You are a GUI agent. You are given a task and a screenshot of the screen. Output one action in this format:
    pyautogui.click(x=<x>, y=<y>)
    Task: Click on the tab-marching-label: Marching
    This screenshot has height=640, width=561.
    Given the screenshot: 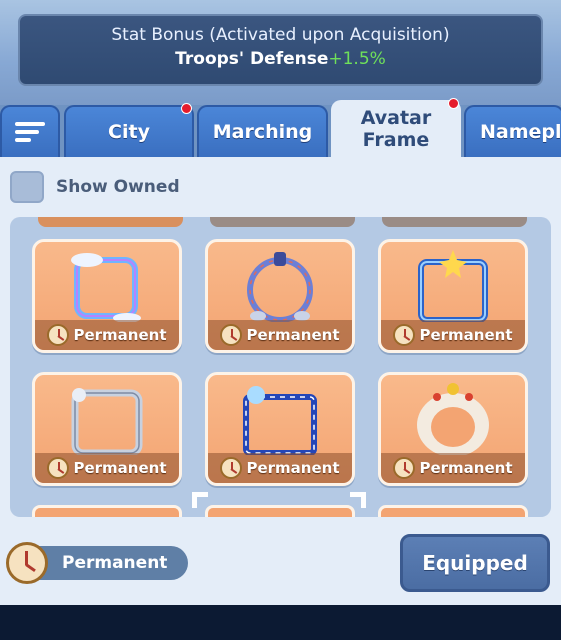 What is the action you would take?
    pyautogui.click(x=262, y=132)
    